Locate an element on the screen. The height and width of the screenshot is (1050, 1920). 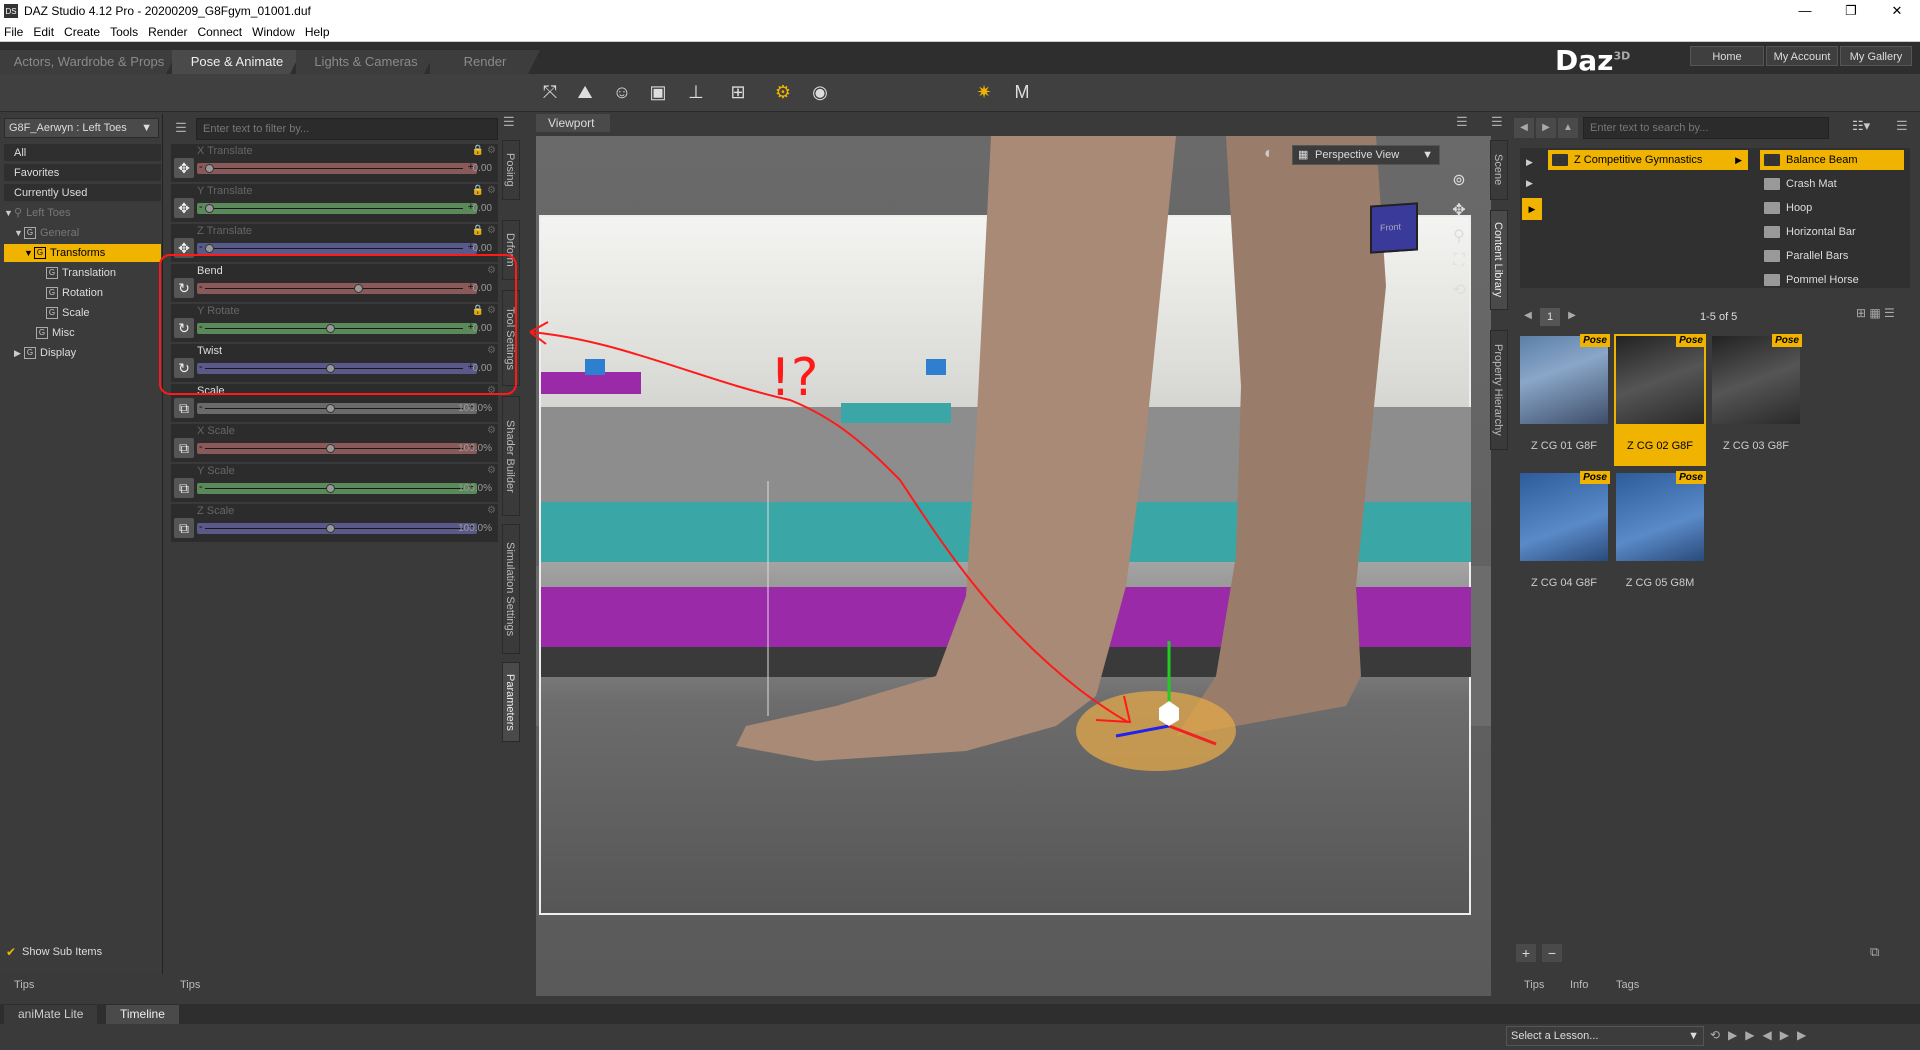
back-icon: ◀ is located at coordinates (1524, 128).